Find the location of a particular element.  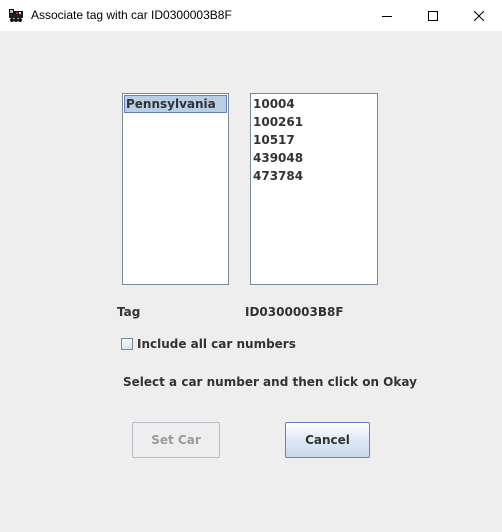

state-list: Pennsylvania is located at coordinates (175, 189).